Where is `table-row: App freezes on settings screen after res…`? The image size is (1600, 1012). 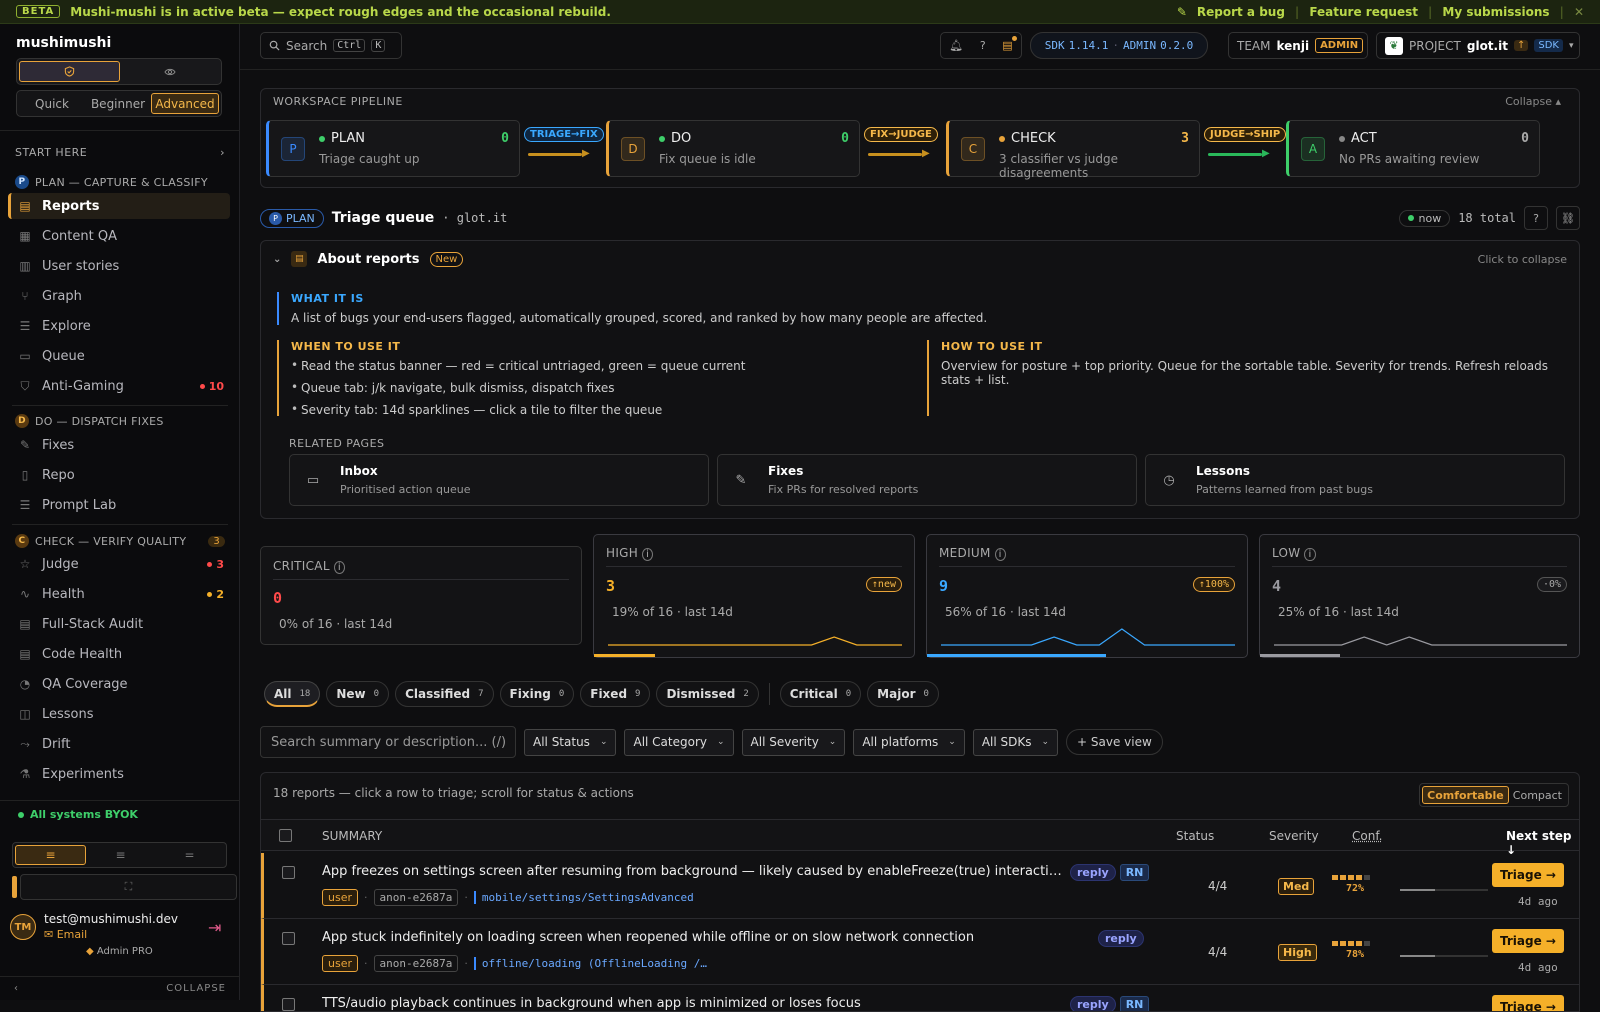
table-row: App freezes on settings screen after res… is located at coordinates (920, 886).